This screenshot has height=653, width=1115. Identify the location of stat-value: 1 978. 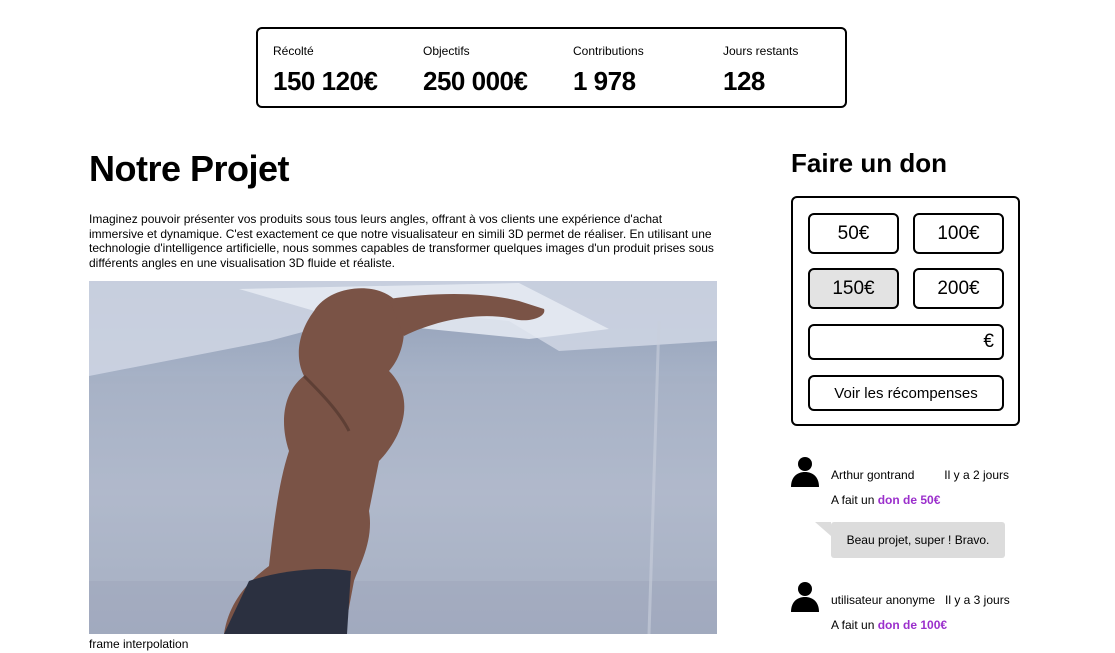
(604, 81).